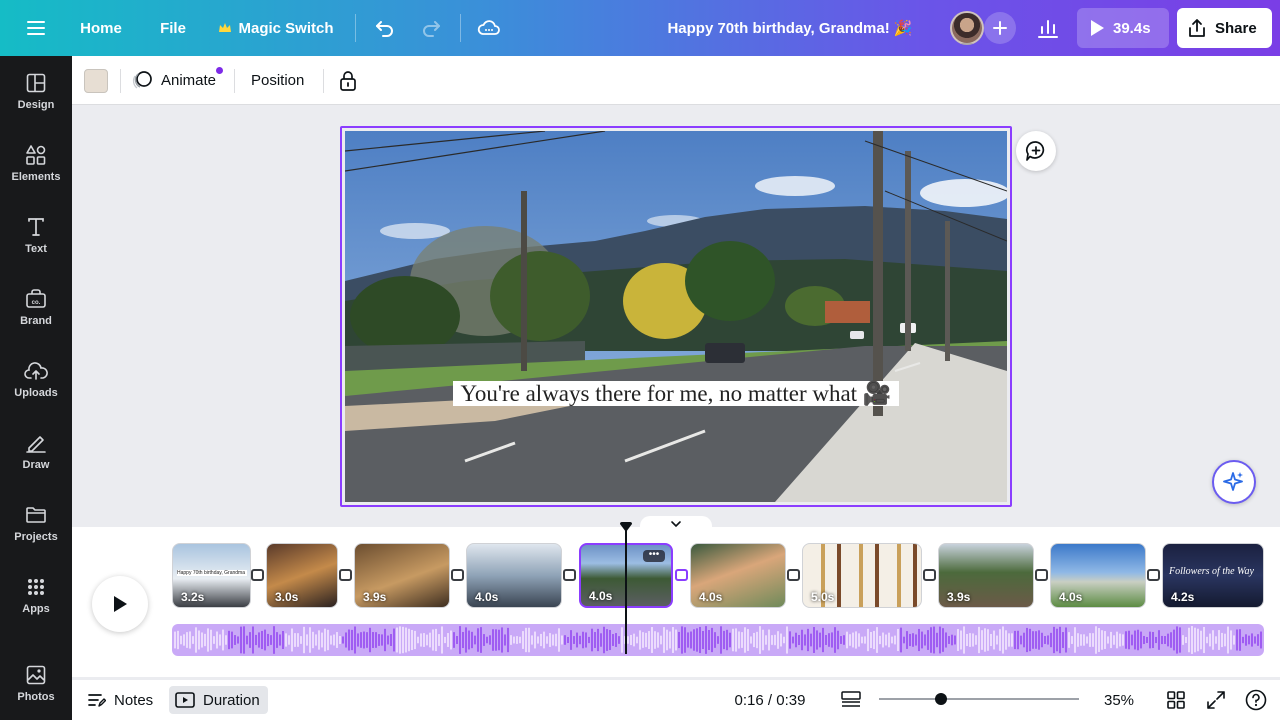 This screenshot has height=720, width=1280. What do you see at coordinates (174, 80) in the screenshot?
I see `animate-button: Animate` at bounding box center [174, 80].